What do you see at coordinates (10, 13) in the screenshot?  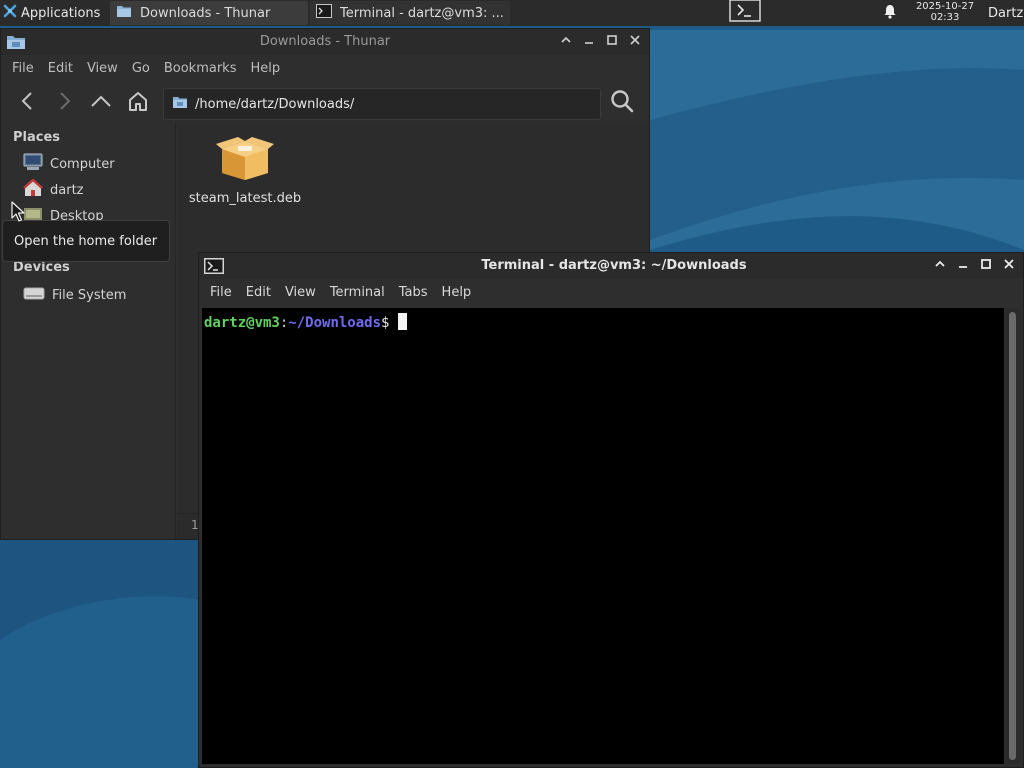 I see `xfce-logo-icon` at bounding box center [10, 13].